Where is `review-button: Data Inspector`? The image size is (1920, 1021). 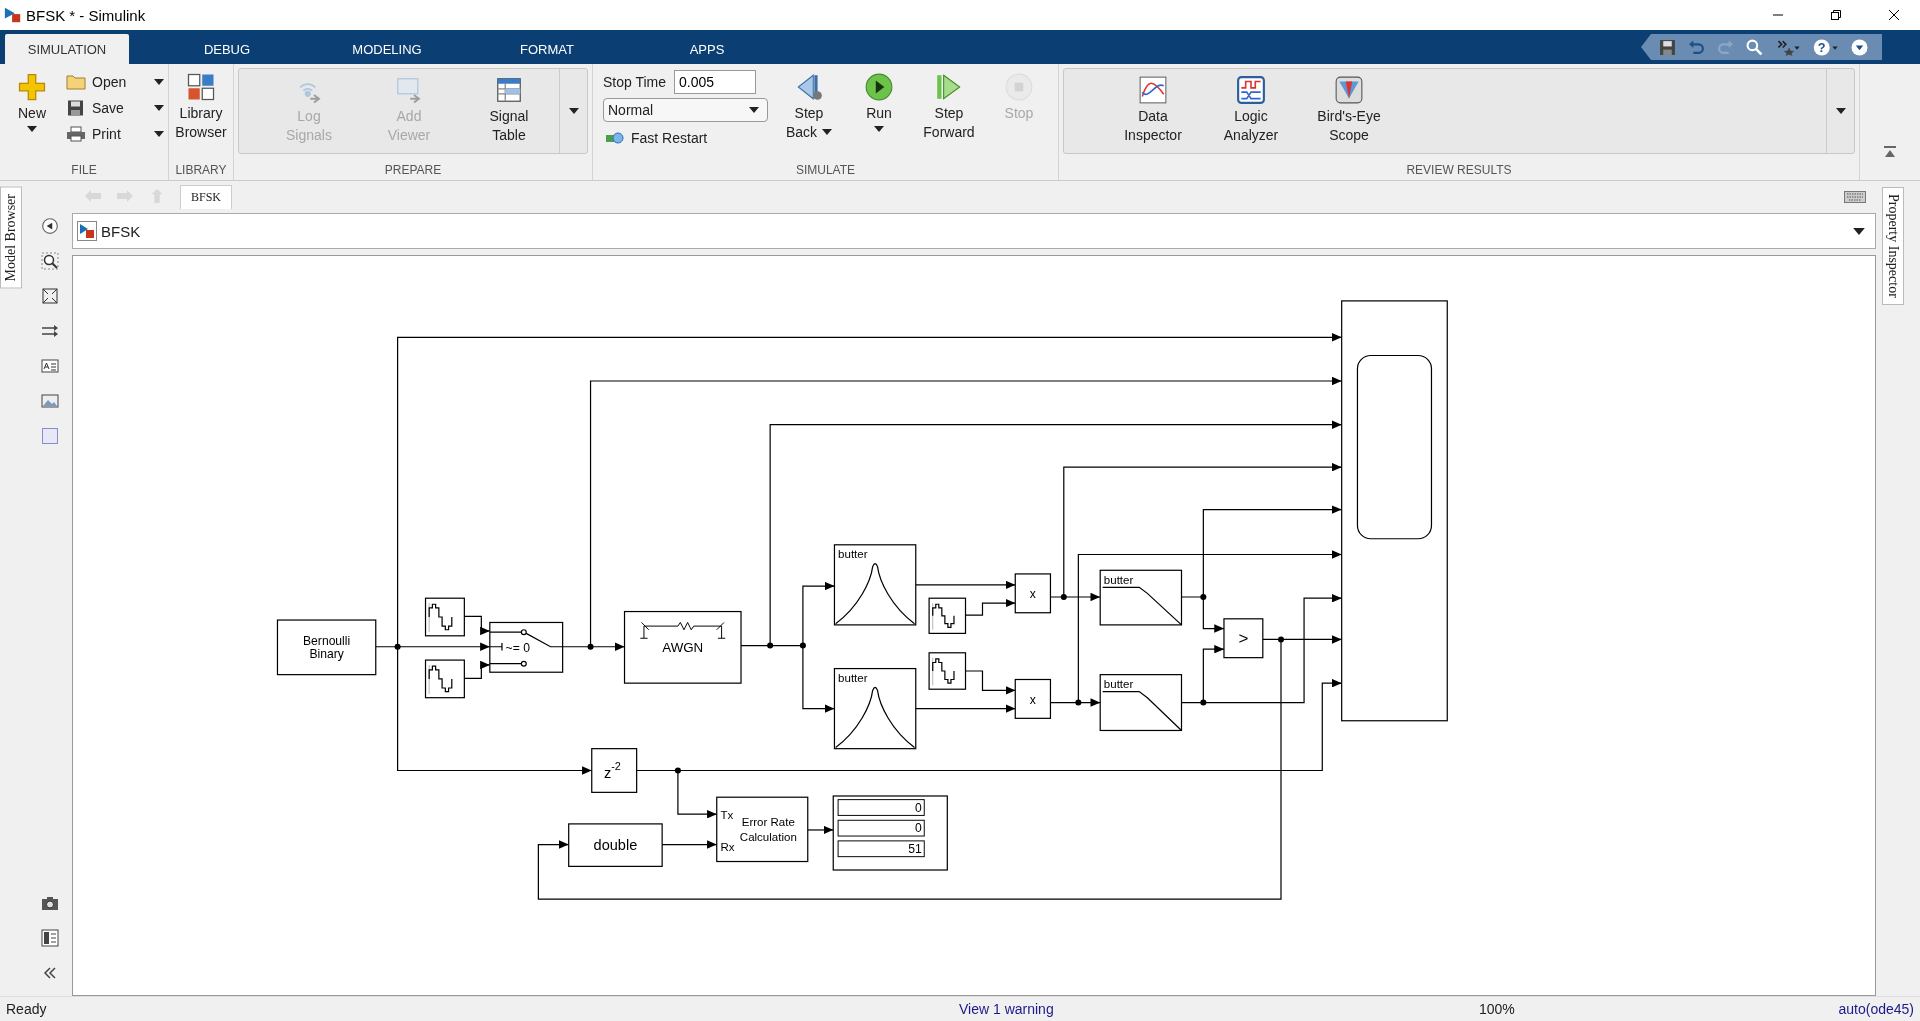 review-button: Data Inspector is located at coordinates (1153, 107).